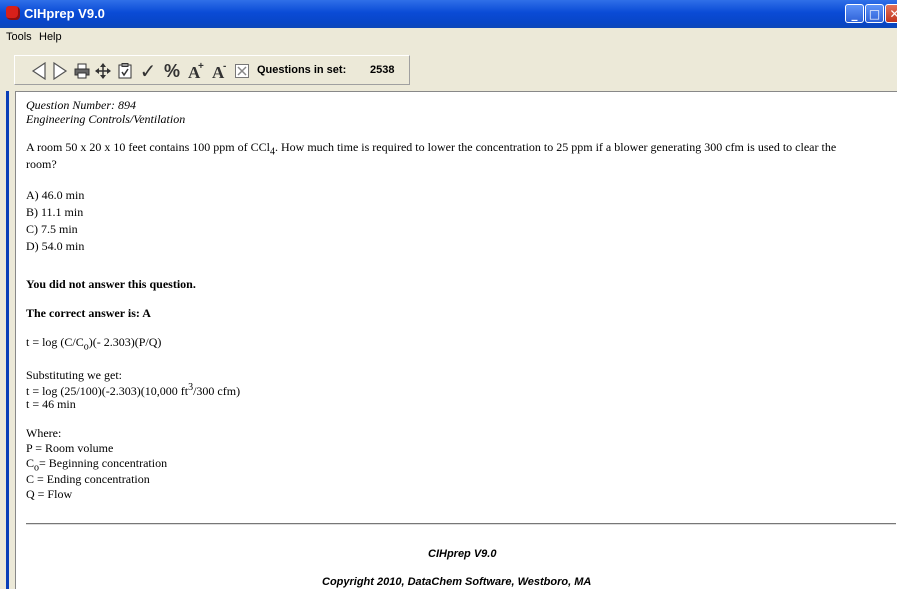  What do you see at coordinates (4, 340) in the screenshot?
I see `window-left-edge` at bounding box center [4, 340].